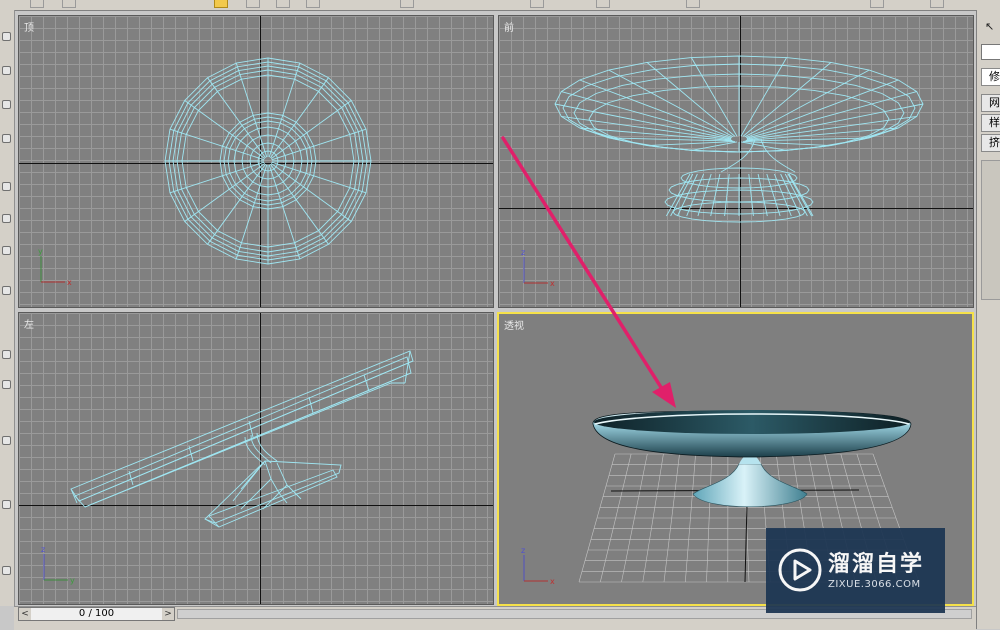  I want to click on select-region-button, so click(283, 4).